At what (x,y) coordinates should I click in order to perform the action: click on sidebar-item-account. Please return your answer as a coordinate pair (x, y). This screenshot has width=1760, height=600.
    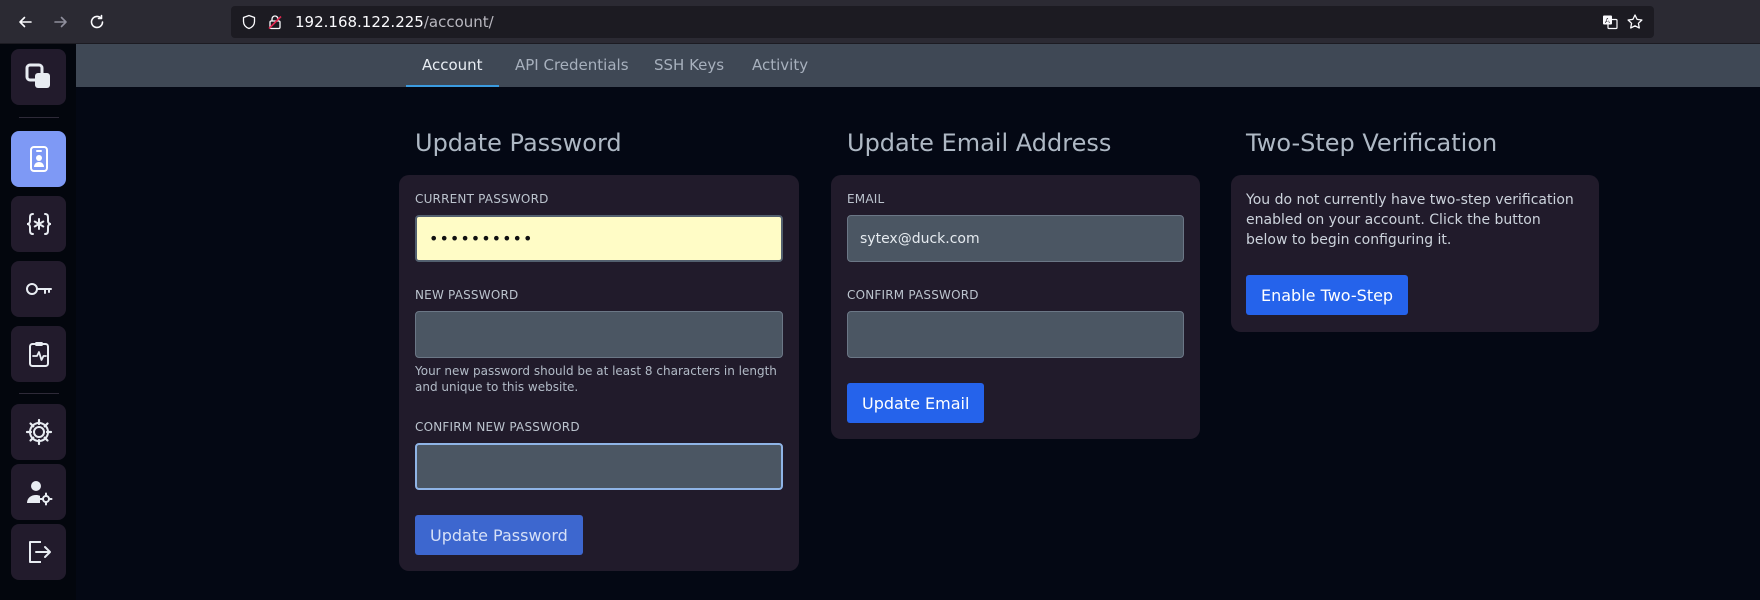
    Looking at the image, I should click on (38, 159).